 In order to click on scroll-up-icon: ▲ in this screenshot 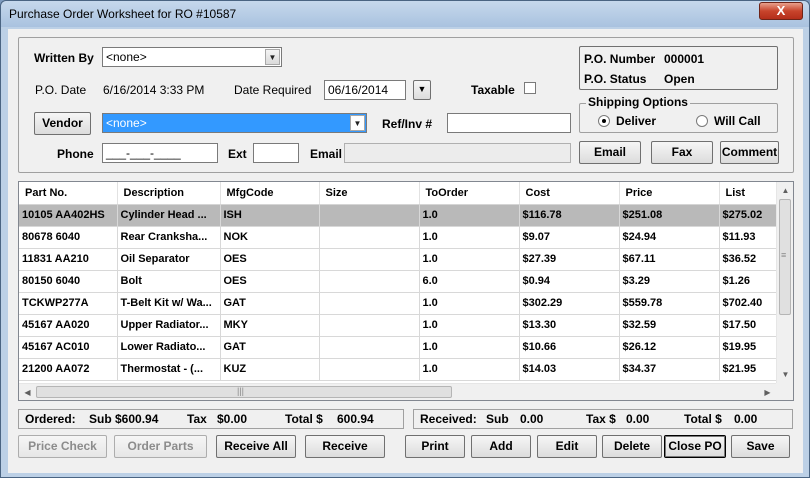, I will do `click(785, 190)`.